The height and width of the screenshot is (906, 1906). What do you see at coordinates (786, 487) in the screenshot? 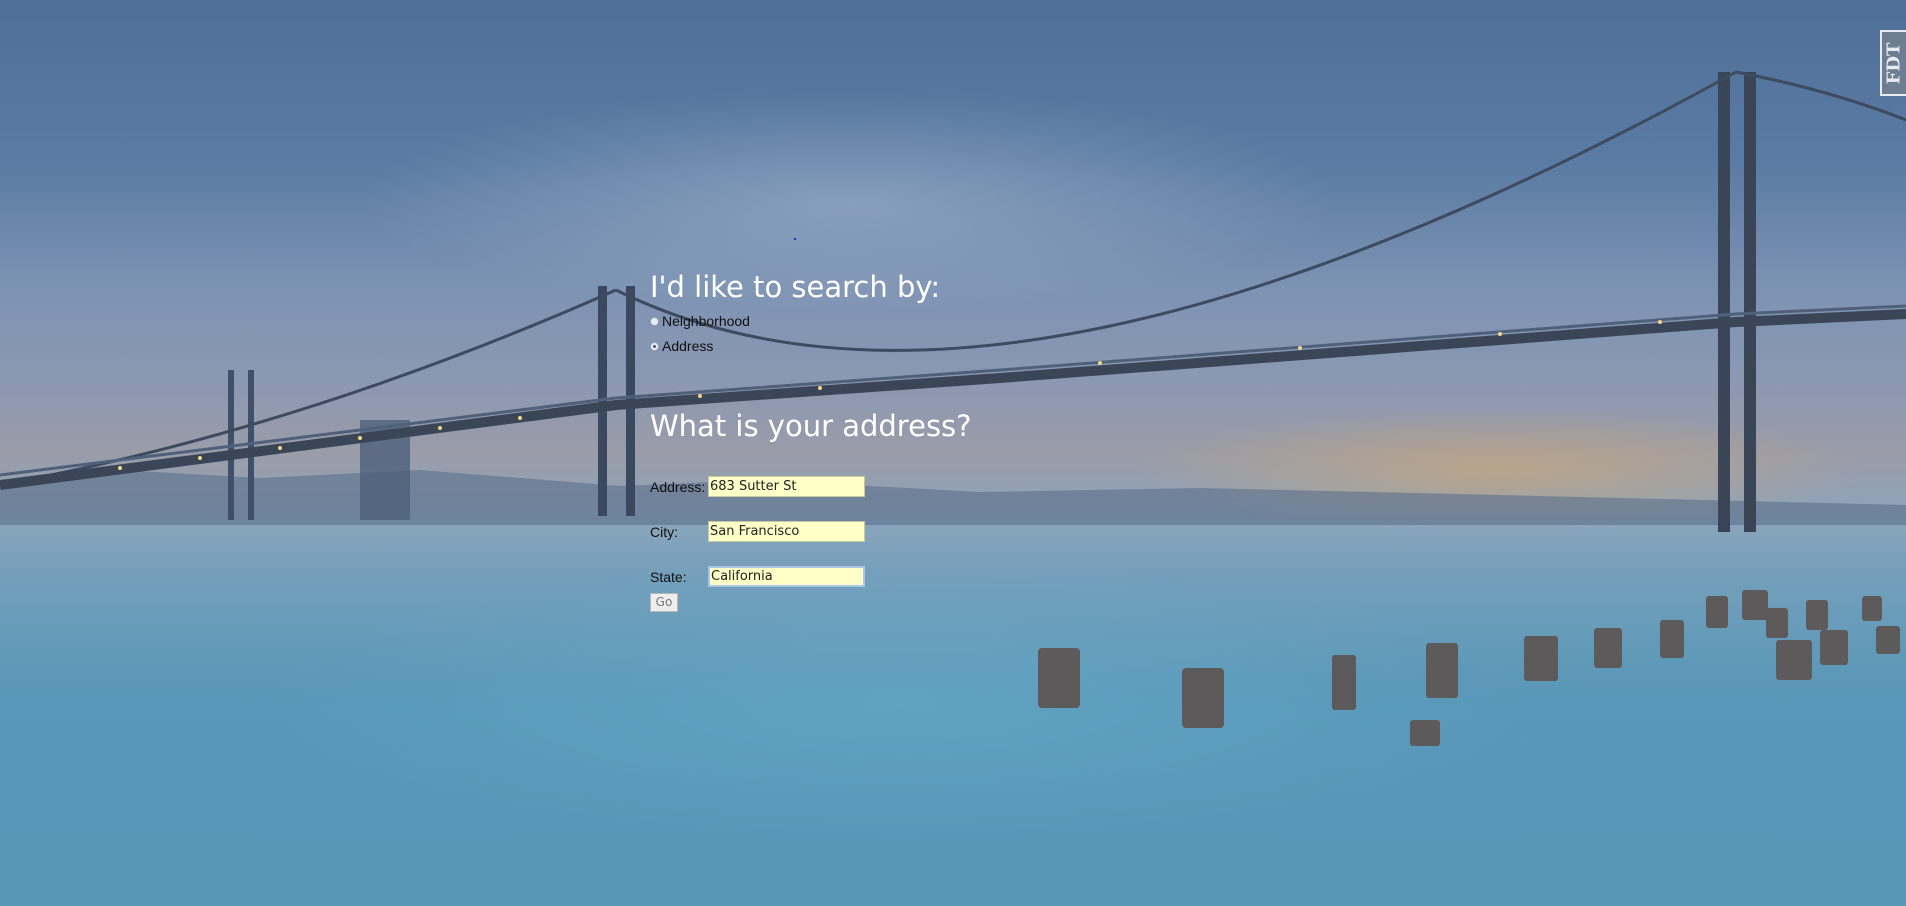
I see `address-input` at bounding box center [786, 487].